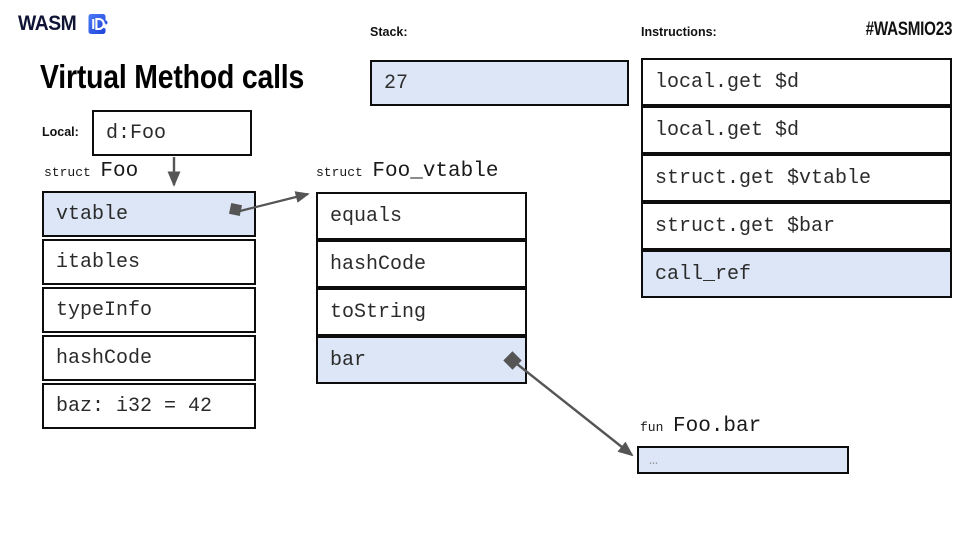 This screenshot has height=540, width=960. What do you see at coordinates (796, 130) in the screenshot?
I see `instruction-row-1: local.get $d` at bounding box center [796, 130].